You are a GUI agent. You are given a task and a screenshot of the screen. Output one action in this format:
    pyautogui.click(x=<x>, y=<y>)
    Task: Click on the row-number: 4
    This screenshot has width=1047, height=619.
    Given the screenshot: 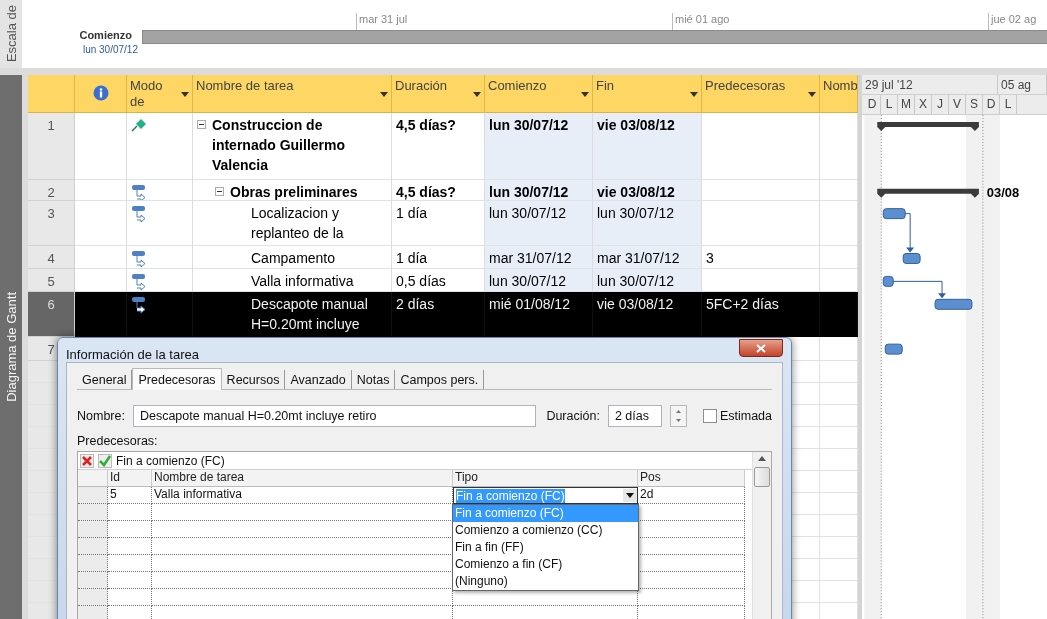 What is the action you would take?
    pyautogui.click(x=51, y=257)
    